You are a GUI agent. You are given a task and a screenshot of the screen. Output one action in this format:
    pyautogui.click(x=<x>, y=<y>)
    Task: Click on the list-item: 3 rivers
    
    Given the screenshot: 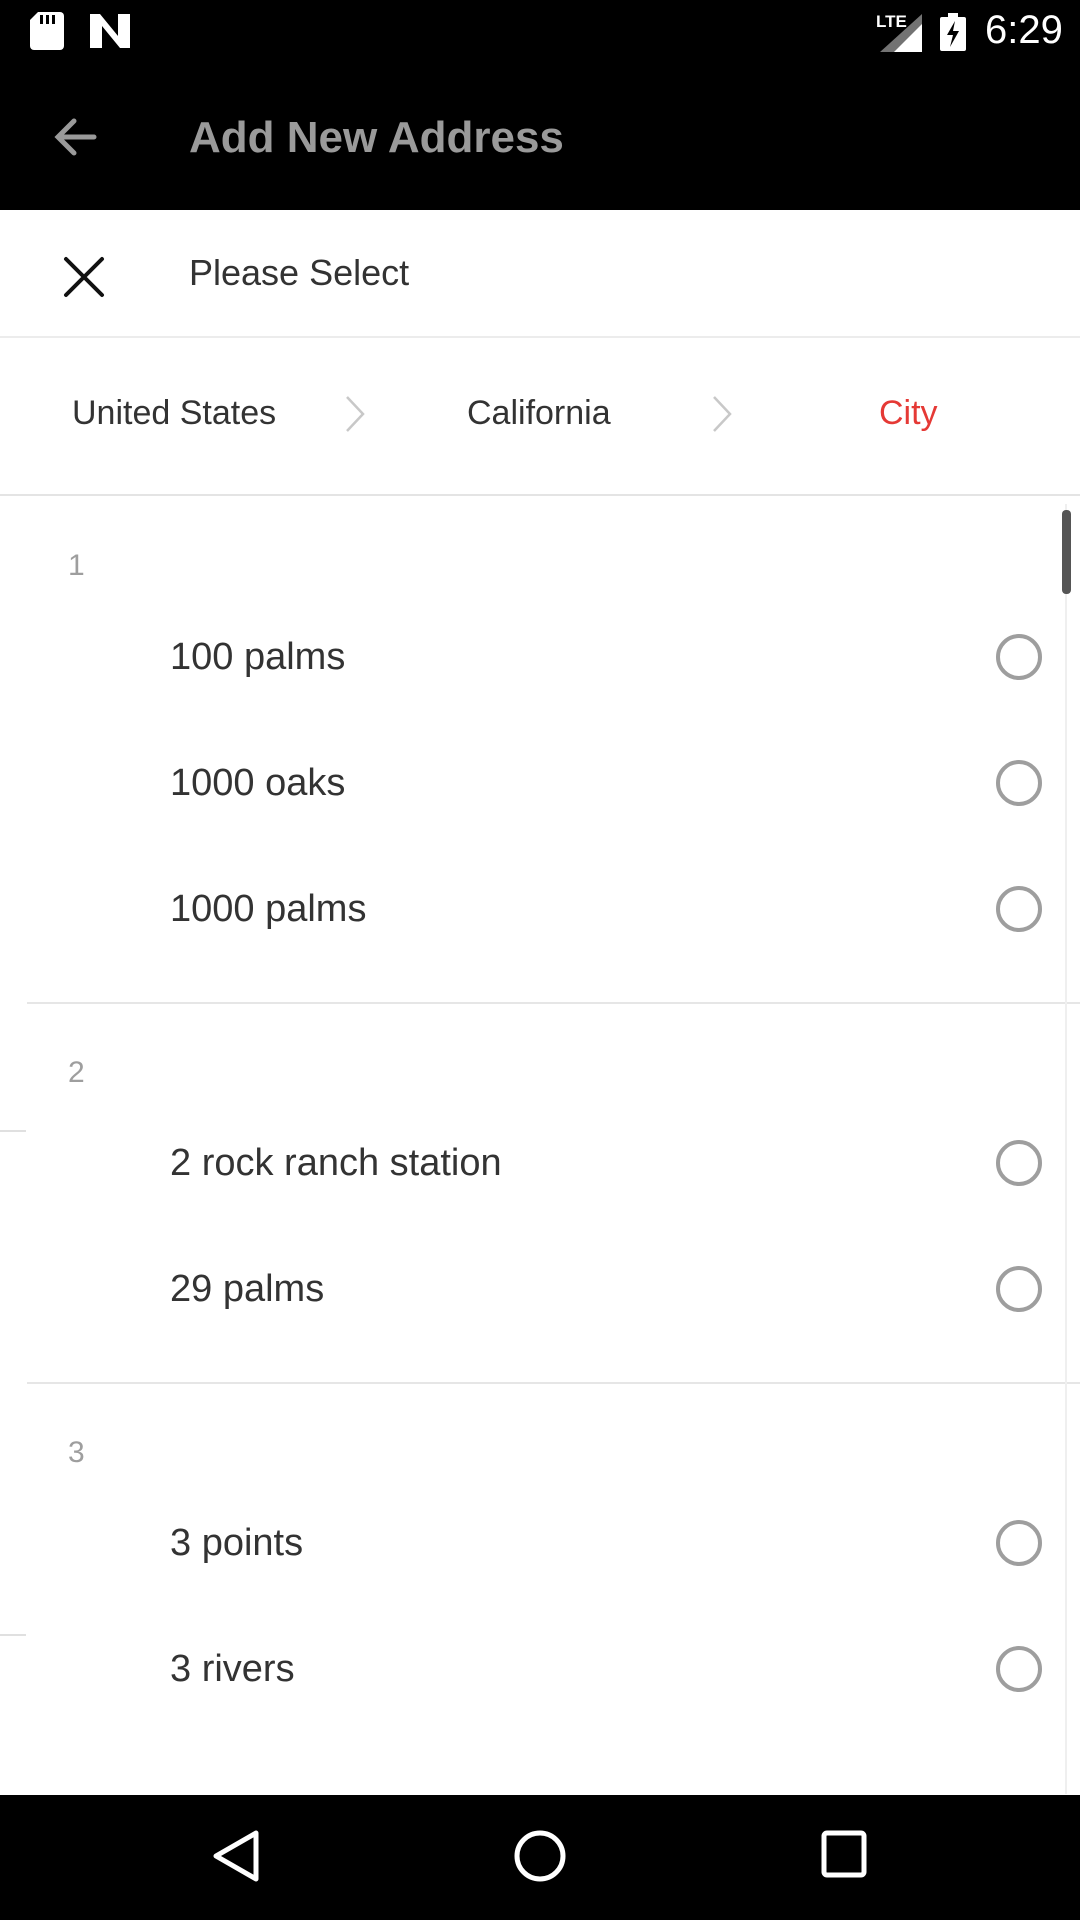 What is the action you would take?
    pyautogui.click(x=530, y=1671)
    